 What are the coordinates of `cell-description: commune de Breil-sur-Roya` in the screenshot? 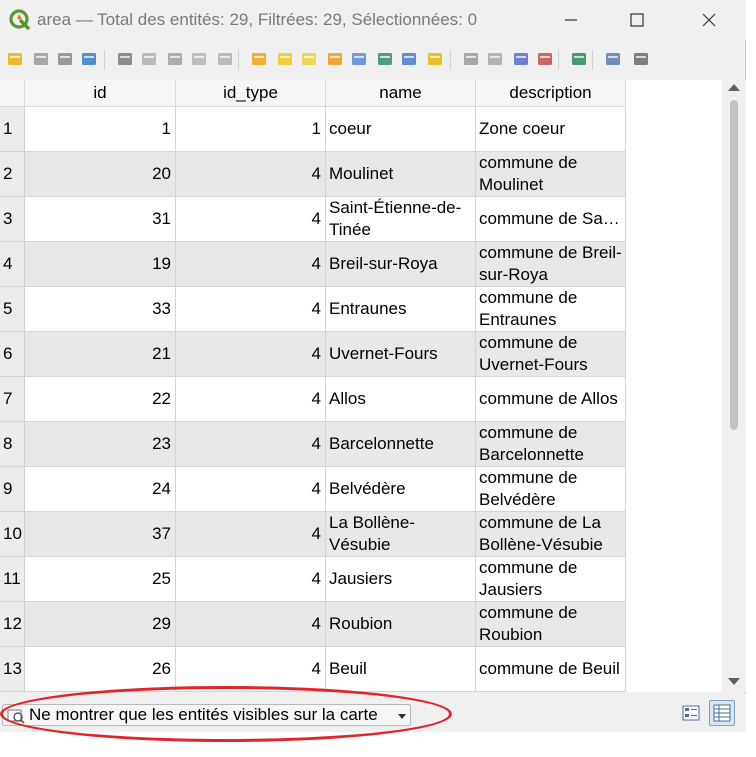 It's located at (551, 264).